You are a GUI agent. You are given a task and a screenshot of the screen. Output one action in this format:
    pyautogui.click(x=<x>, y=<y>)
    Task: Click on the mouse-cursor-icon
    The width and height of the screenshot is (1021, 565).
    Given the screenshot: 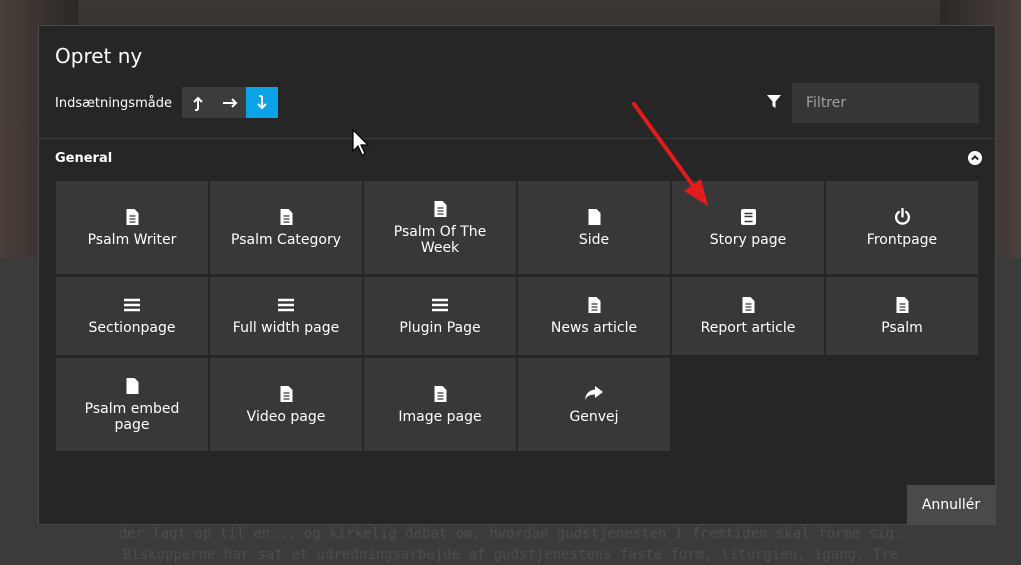 What is the action you would take?
    pyautogui.click(x=361, y=142)
    